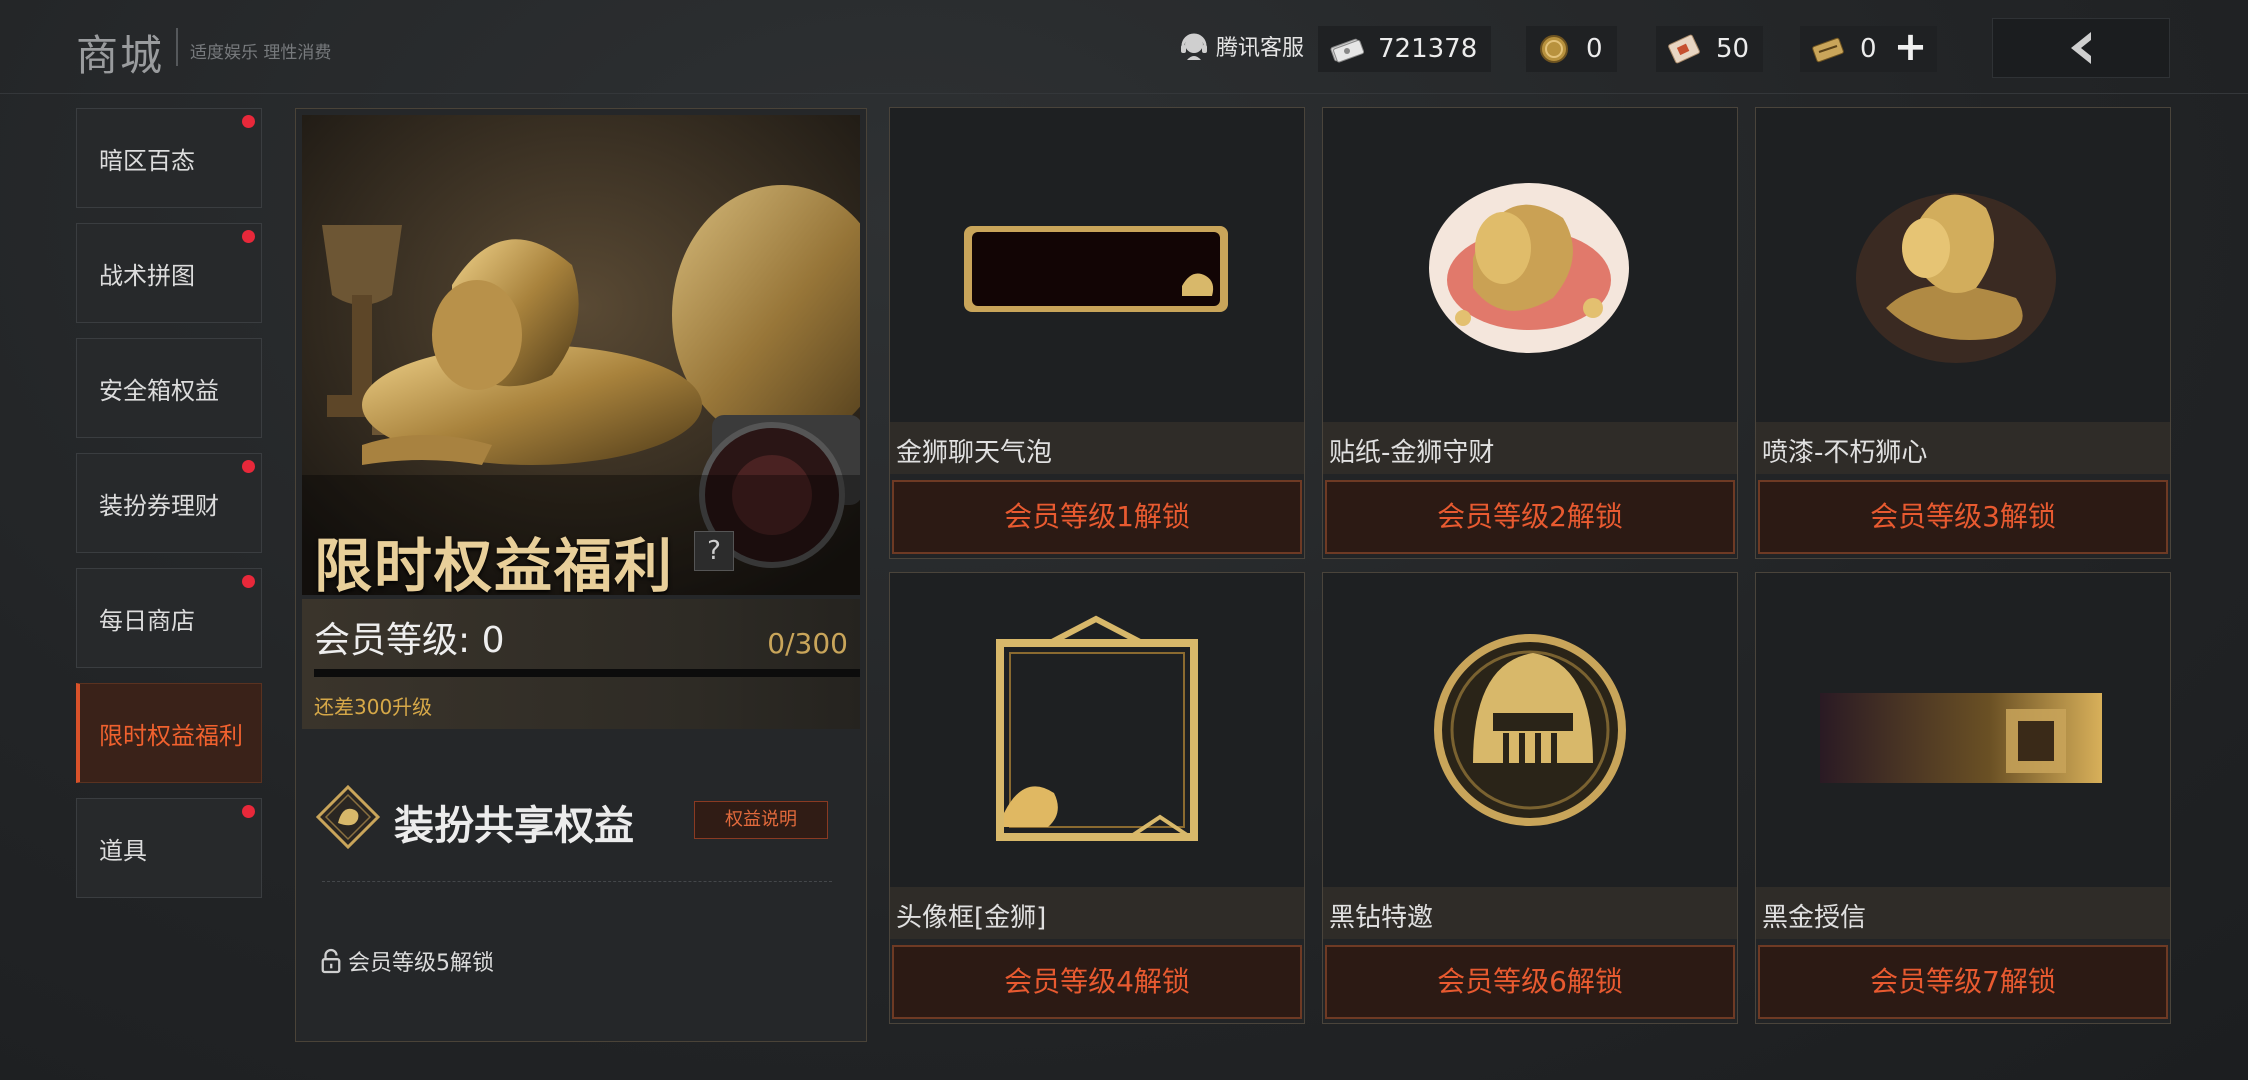 This screenshot has height=1080, width=2248. I want to click on item-card: 金狮聊天气泡 会员等级1解锁, so click(1097, 333).